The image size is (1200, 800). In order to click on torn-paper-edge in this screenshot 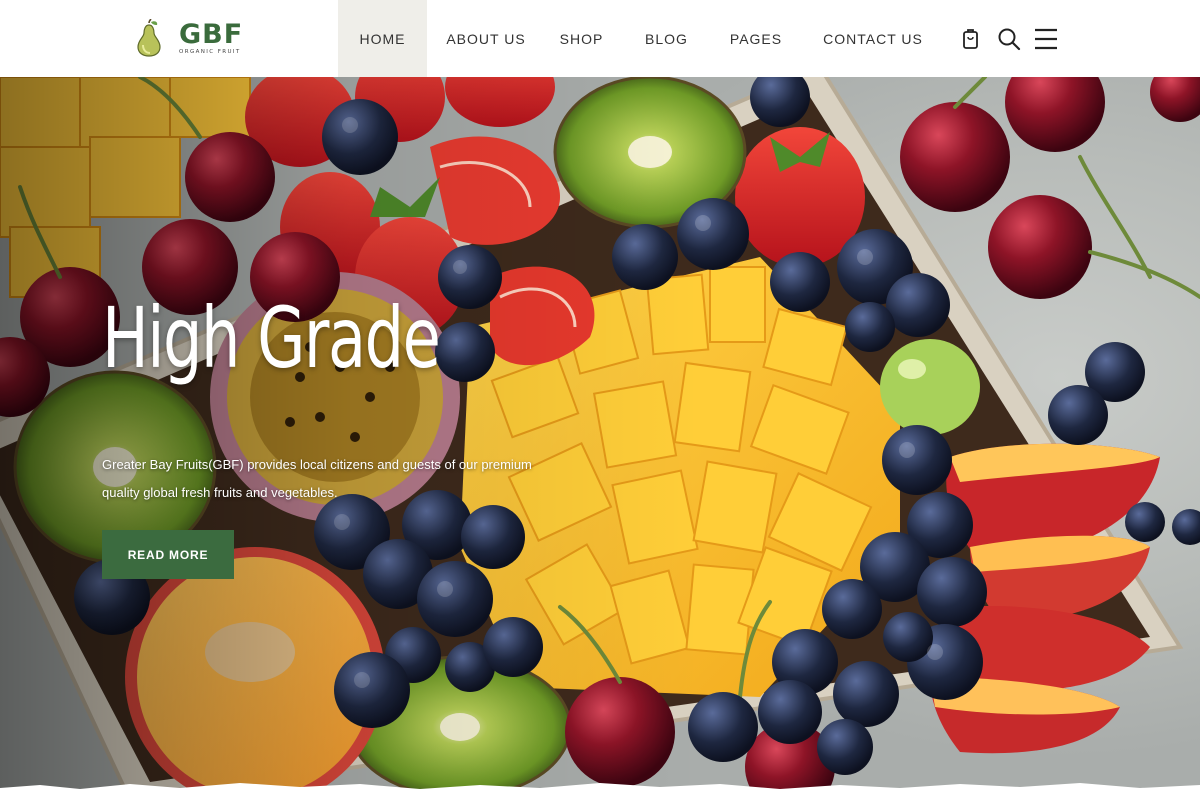, I will do `click(600, 791)`.